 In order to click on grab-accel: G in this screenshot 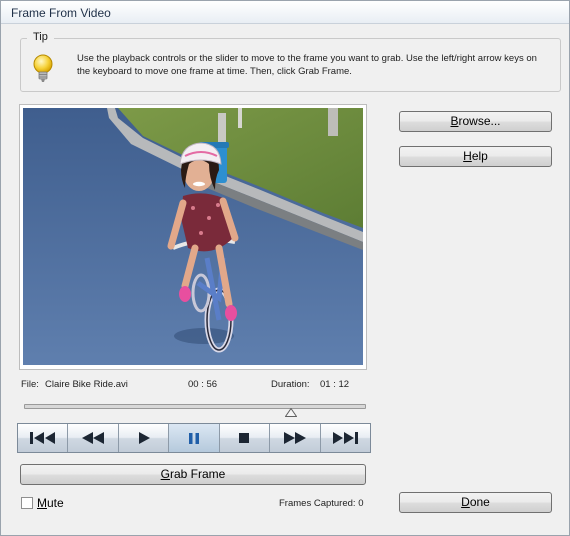, I will do `click(165, 474)`.